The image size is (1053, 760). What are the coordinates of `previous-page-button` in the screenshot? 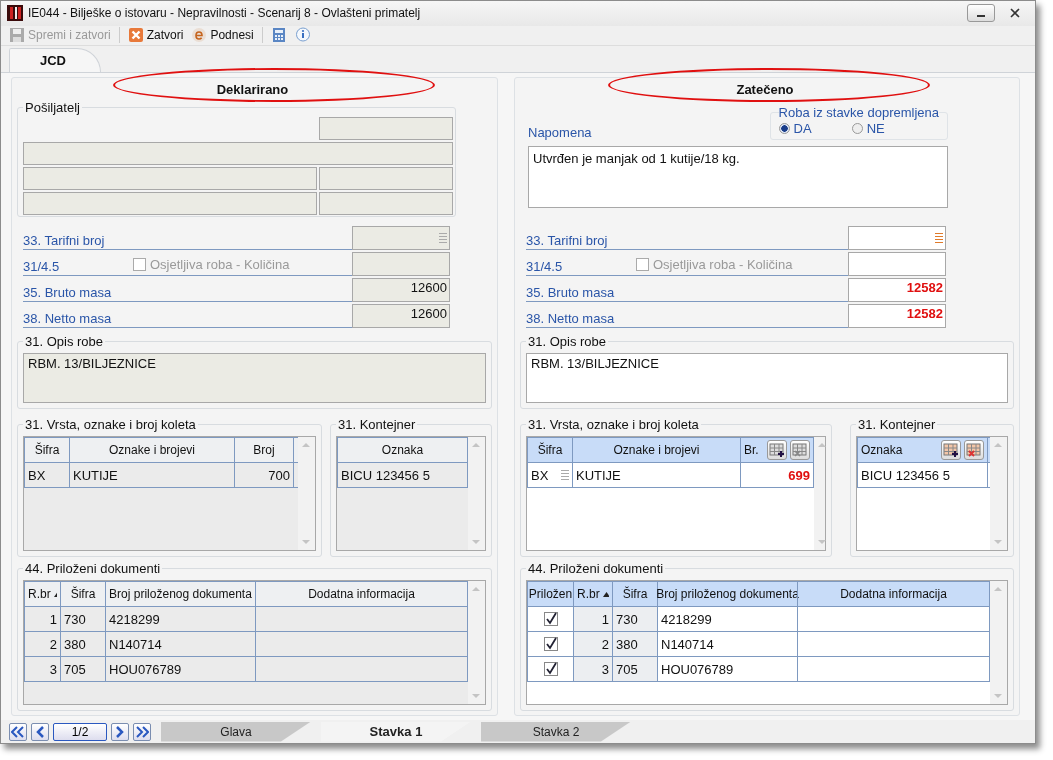 It's located at (40, 731).